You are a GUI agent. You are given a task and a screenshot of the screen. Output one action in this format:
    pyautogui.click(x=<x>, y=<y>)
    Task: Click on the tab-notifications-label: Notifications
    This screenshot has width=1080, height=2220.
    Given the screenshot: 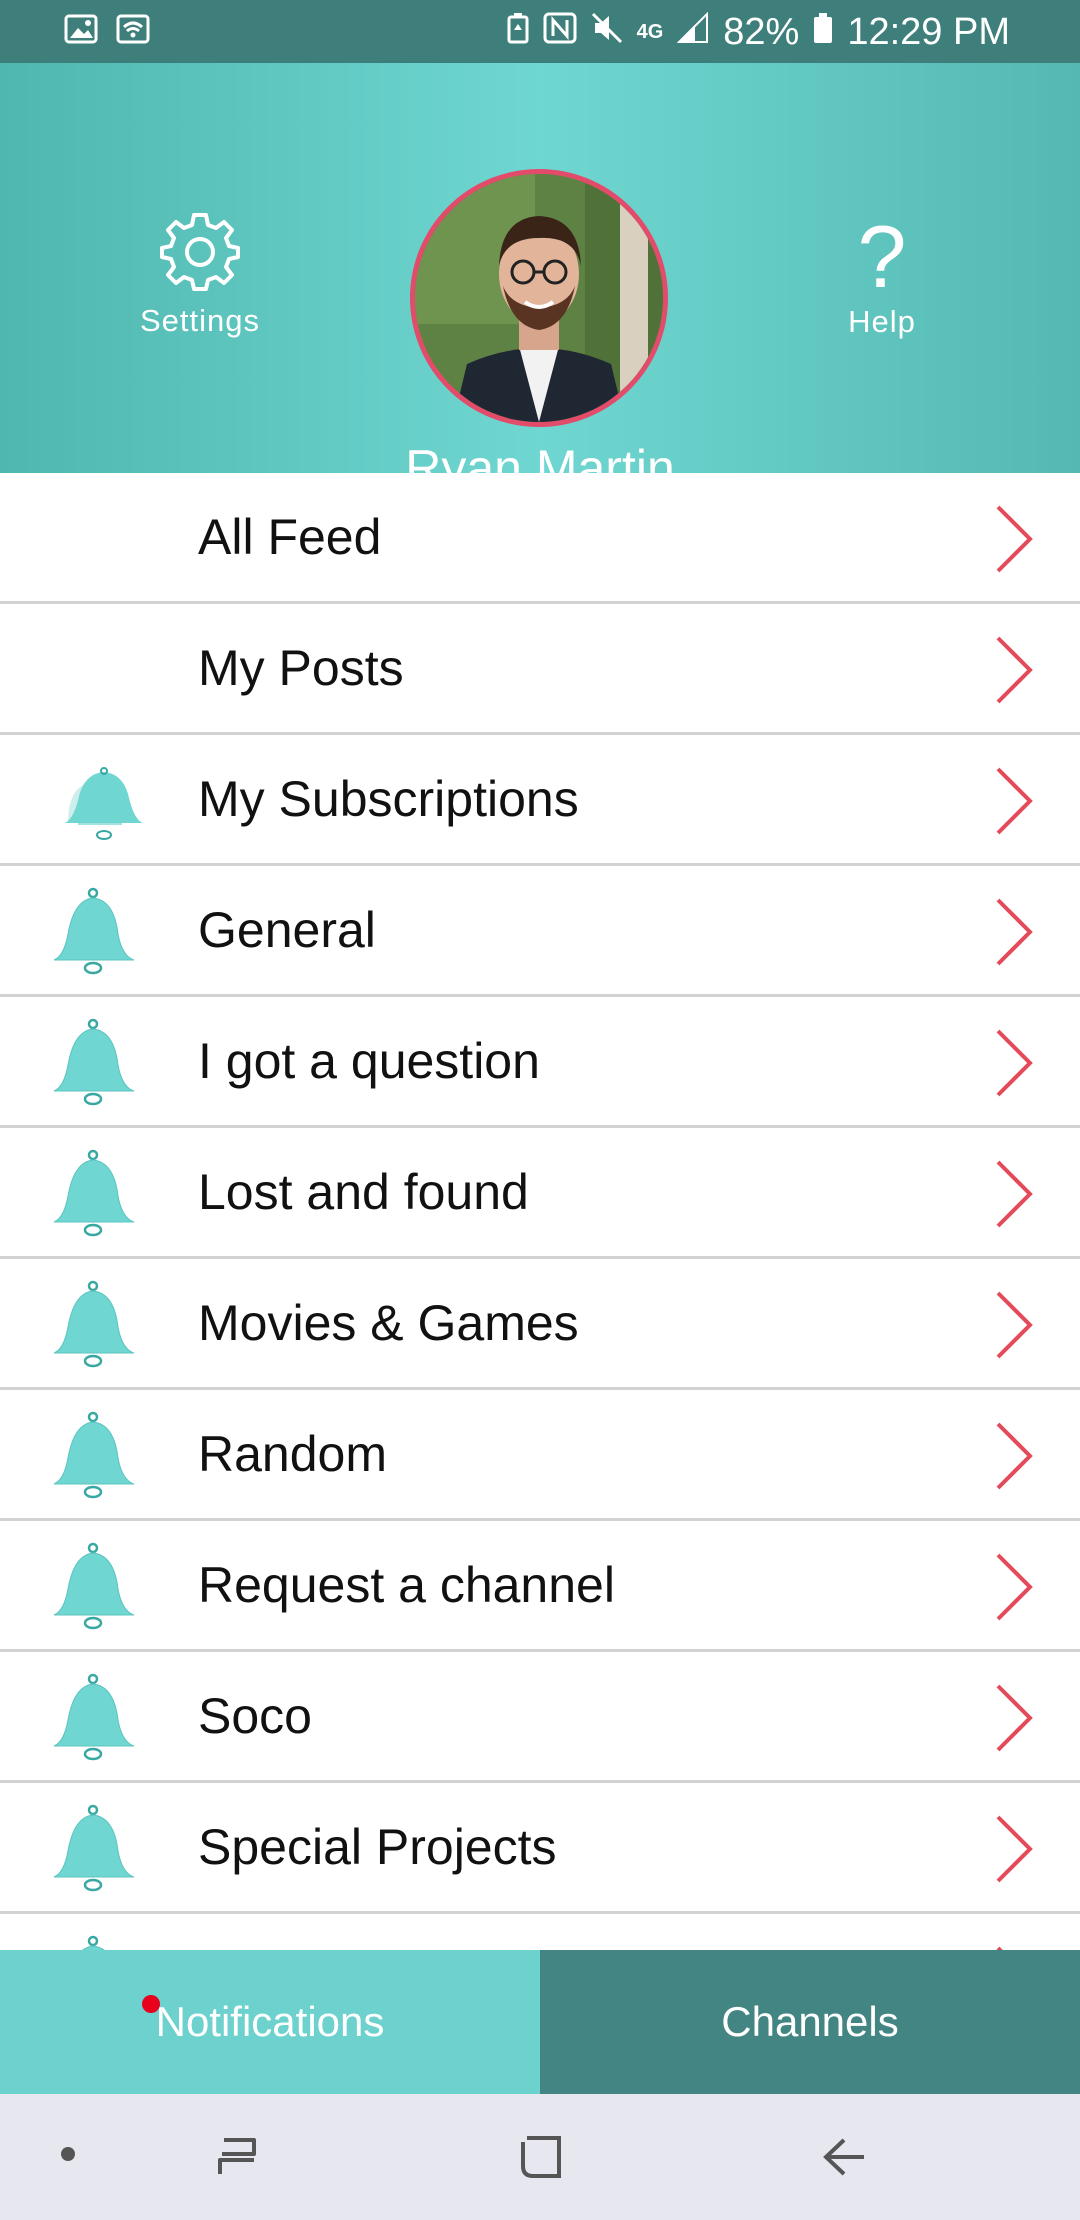 What is the action you would take?
    pyautogui.click(x=270, y=2021)
    